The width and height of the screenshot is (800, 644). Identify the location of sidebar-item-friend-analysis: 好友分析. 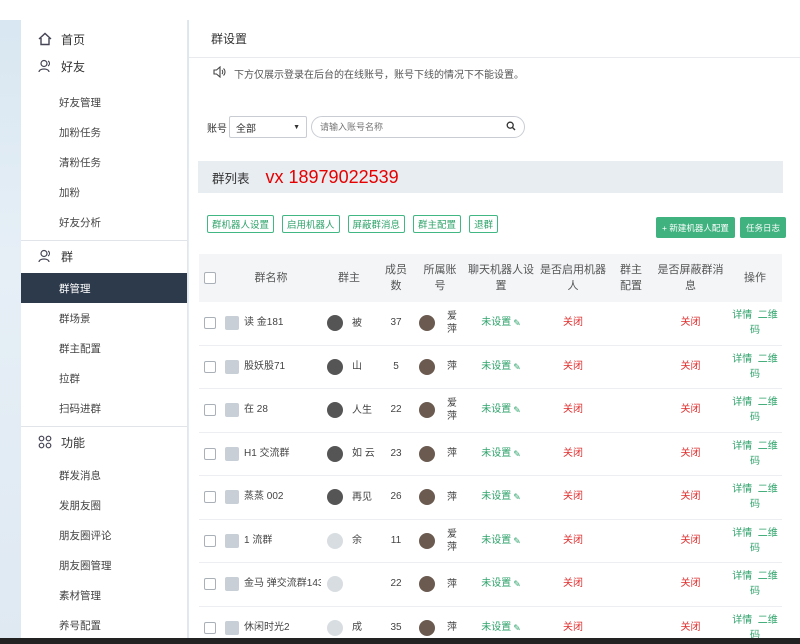
(104, 222).